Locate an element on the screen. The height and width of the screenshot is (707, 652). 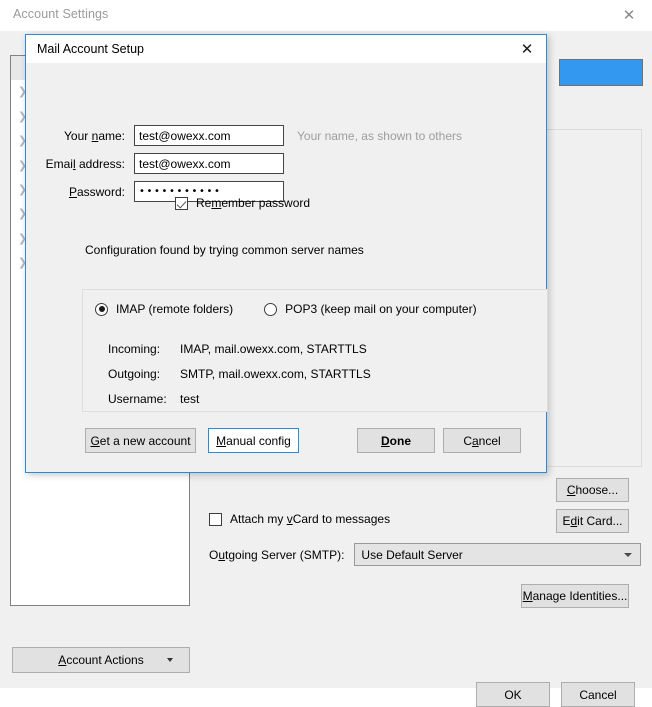
done-label: Done is located at coordinates (395, 440).